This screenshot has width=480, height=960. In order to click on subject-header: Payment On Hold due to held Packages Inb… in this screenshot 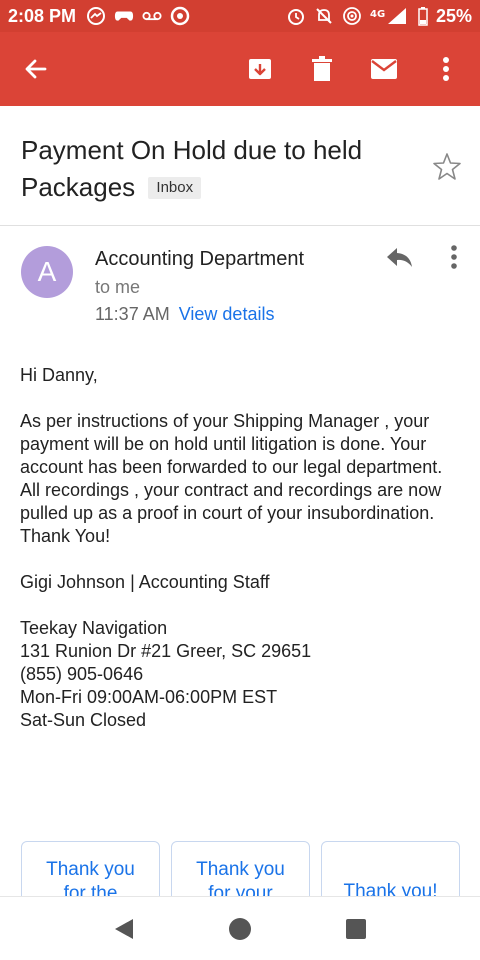, I will do `click(240, 166)`.